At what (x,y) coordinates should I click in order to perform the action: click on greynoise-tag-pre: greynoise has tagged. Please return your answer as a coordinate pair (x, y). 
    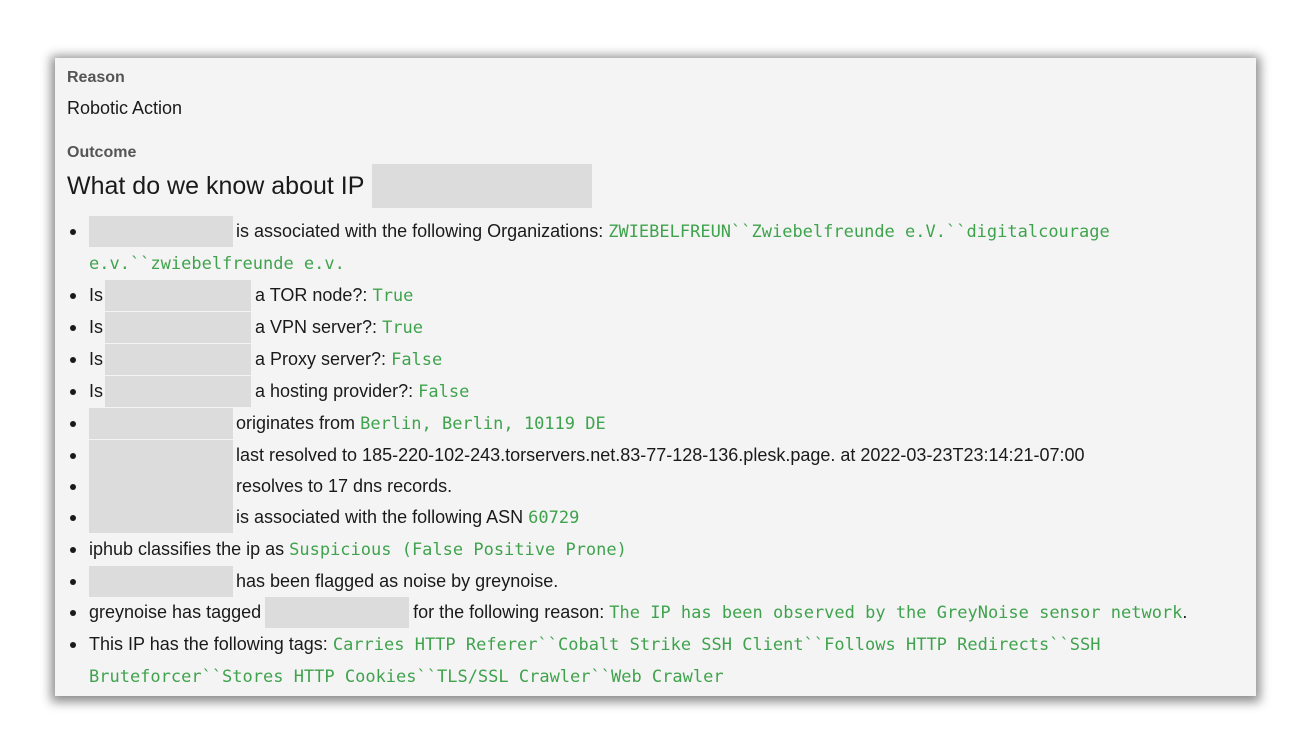
    Looking at the image, I should click on (175, 612).